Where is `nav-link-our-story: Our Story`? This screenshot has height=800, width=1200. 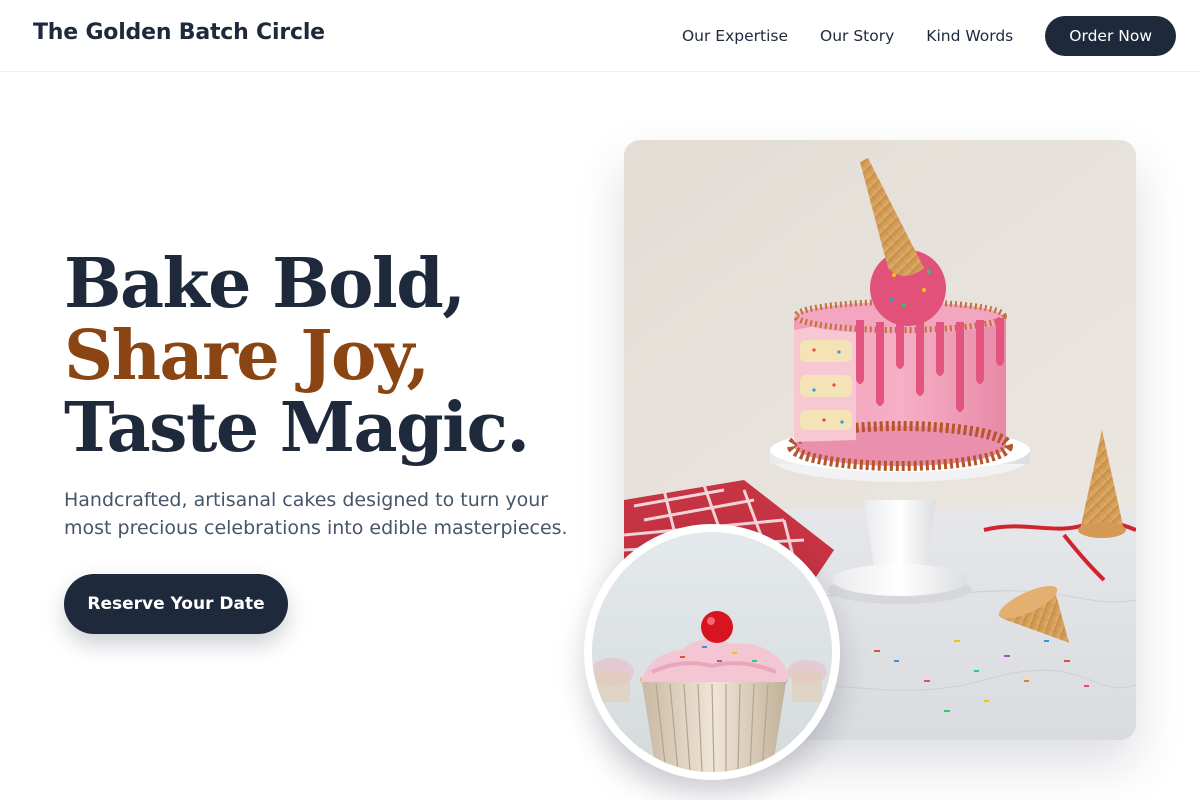
nav-link-our-story: Our Story is located at coordinates (857, 36).